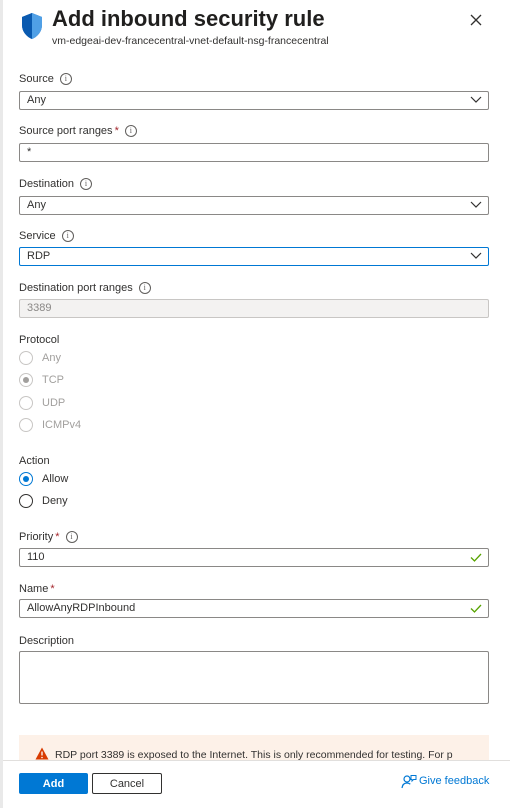 The height and width of the screenshot is (809, 510). Describe the element at coordinates (188, 18) in the screenshot. I see `page-title: Add inbound security rule` at that location.